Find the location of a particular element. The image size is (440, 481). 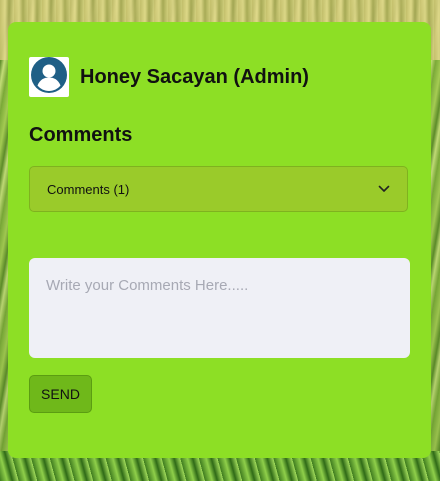

user-header: Honey Sacayan (Admin) is located at coordinates (169, 77).